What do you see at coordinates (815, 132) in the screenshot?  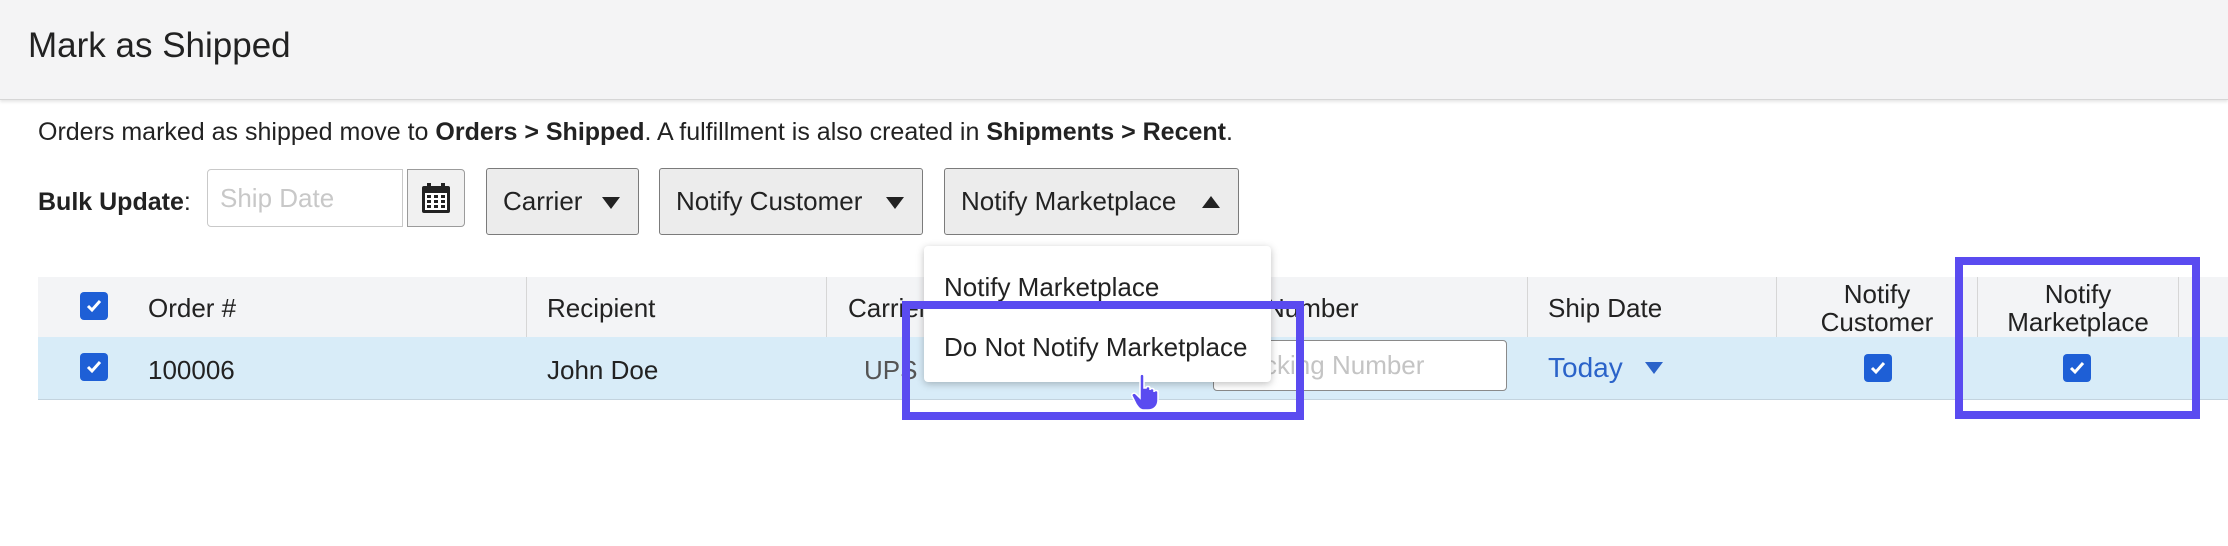 I see `info-middle: . A fulfillment is also created in` at bounding box center [815, 132].